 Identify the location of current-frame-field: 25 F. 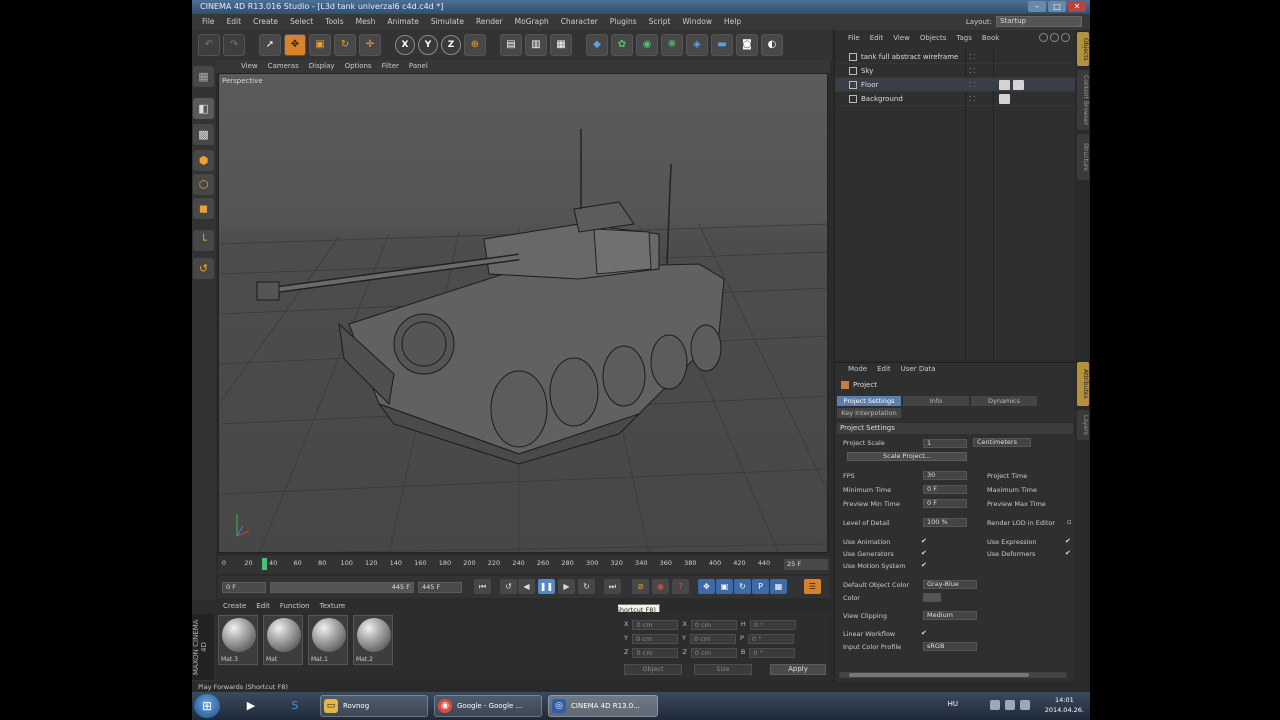
(806, 564).